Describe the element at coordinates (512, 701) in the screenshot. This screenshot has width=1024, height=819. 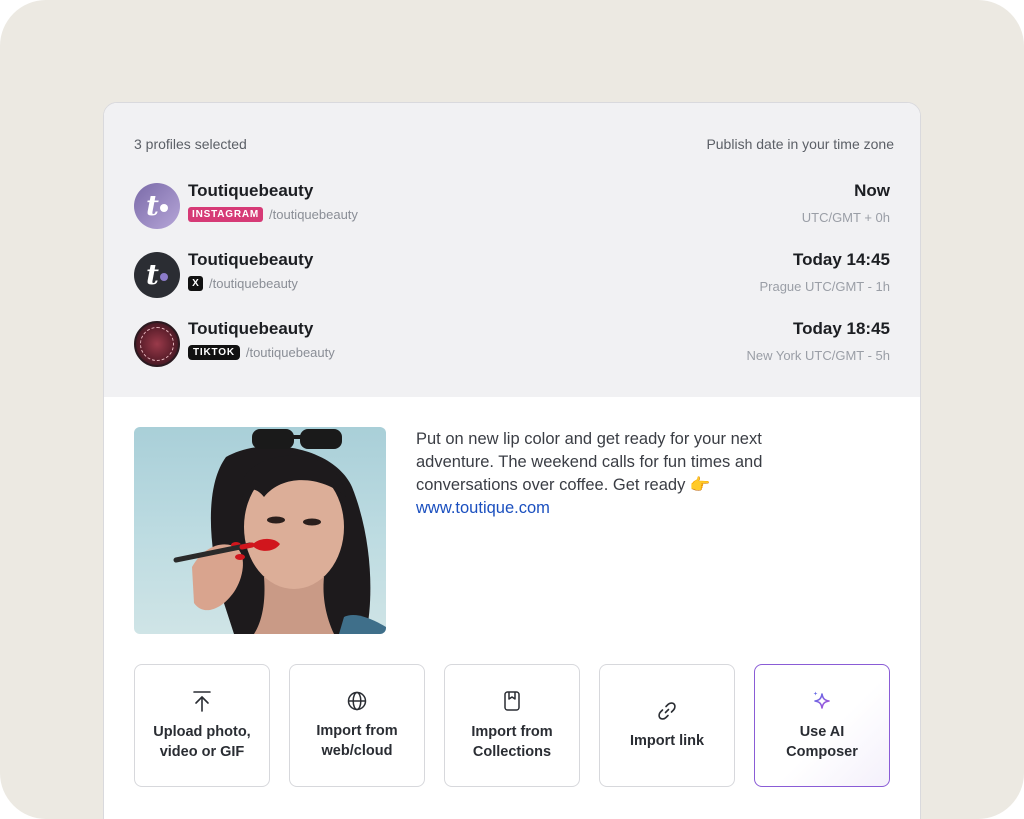
I see `collections-icon` at that location.